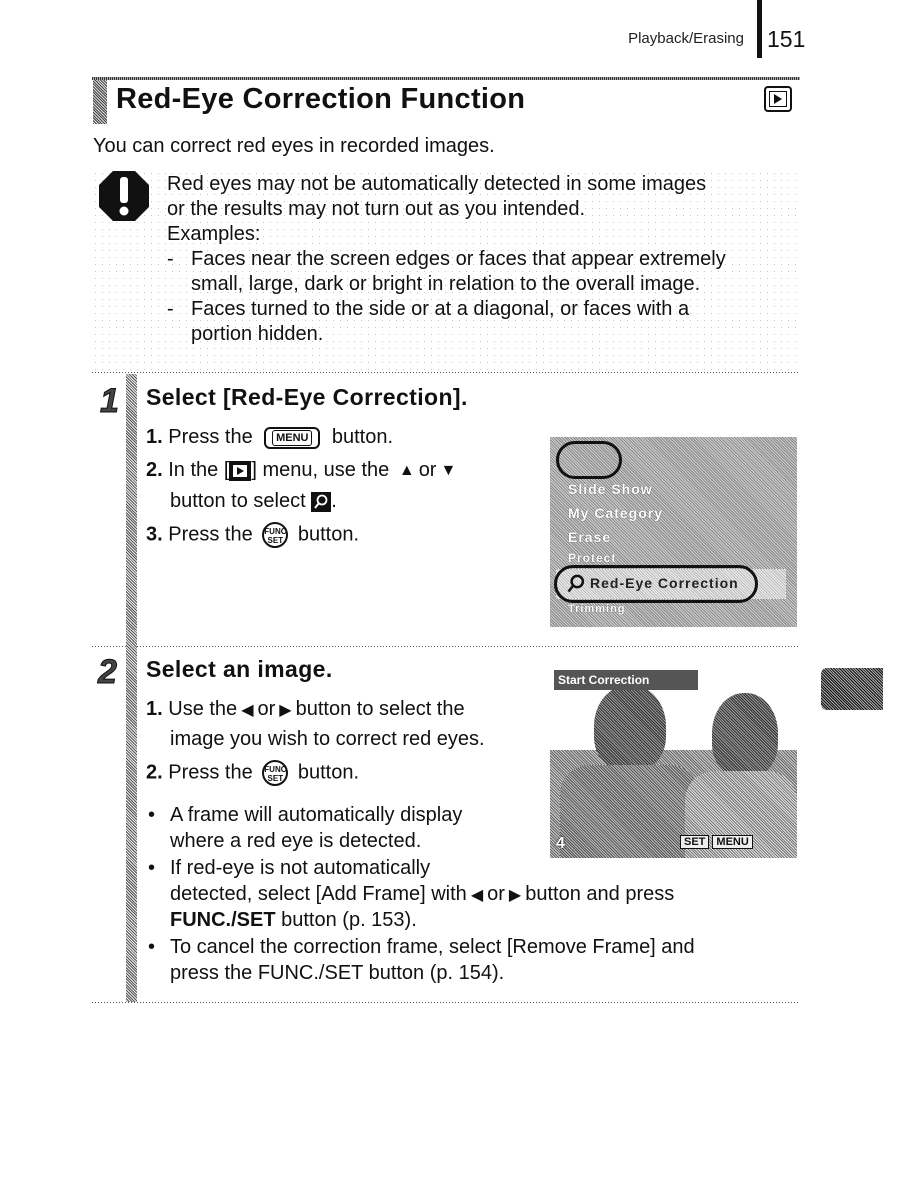 The height and width of the screenshot is (1188, 918). What do you see at coordinates (630, 811) in the screenshot?
I see `person-torso` at bounding box center [630, 811].